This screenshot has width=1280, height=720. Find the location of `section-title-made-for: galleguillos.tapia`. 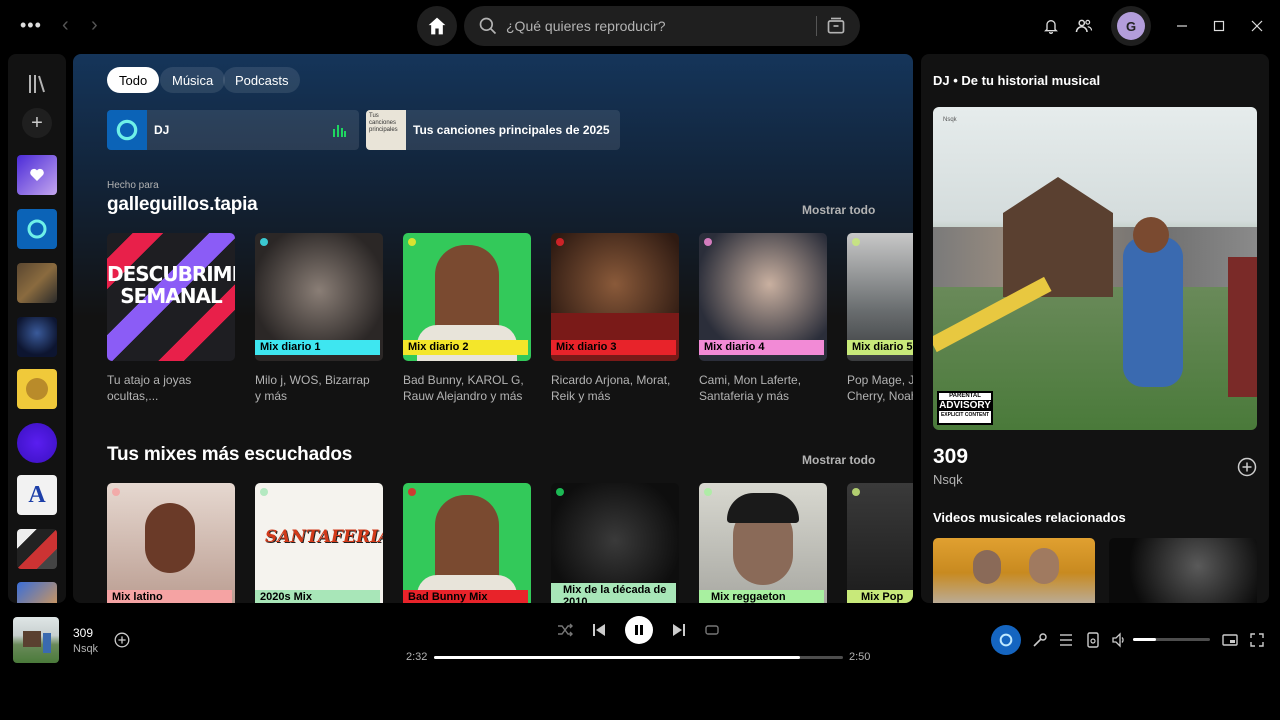

section-title-made-for: galleguillos.tapia is located at coordinates (182, 205).